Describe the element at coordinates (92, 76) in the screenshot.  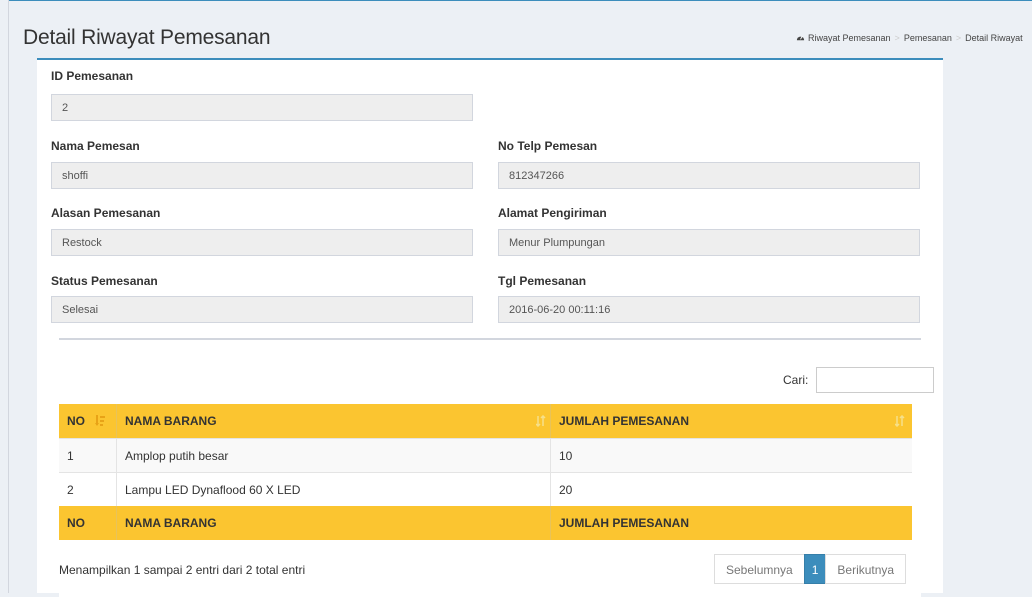
I see `id-label: ID Pemesanan` at that location.